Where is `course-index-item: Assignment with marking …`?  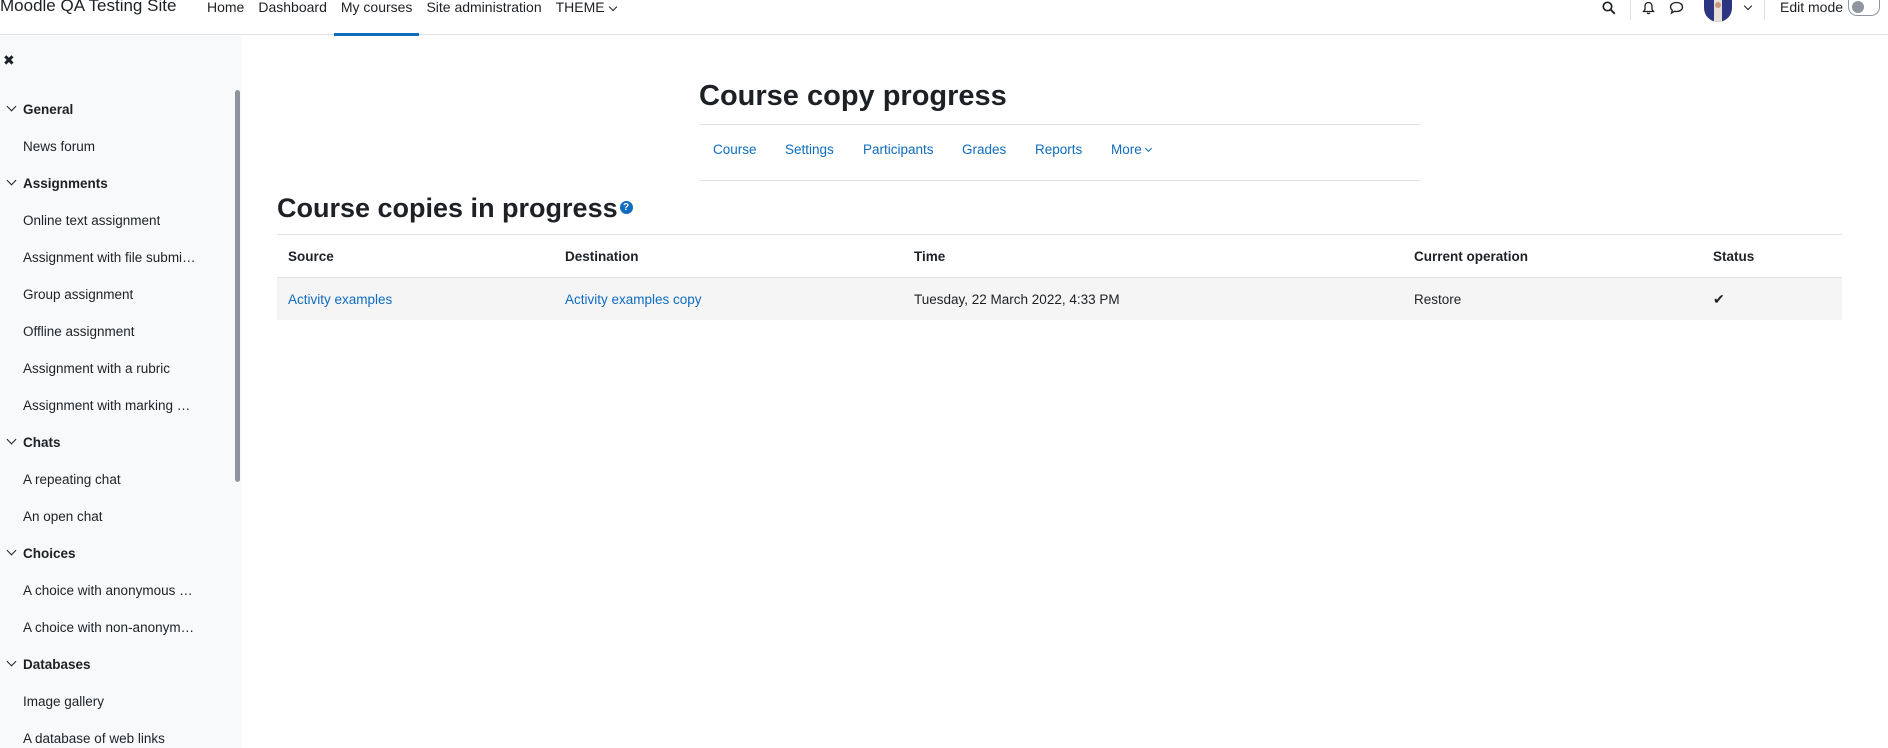
course-index-item: Assignment with marking … is located at coordinates (115, 406).